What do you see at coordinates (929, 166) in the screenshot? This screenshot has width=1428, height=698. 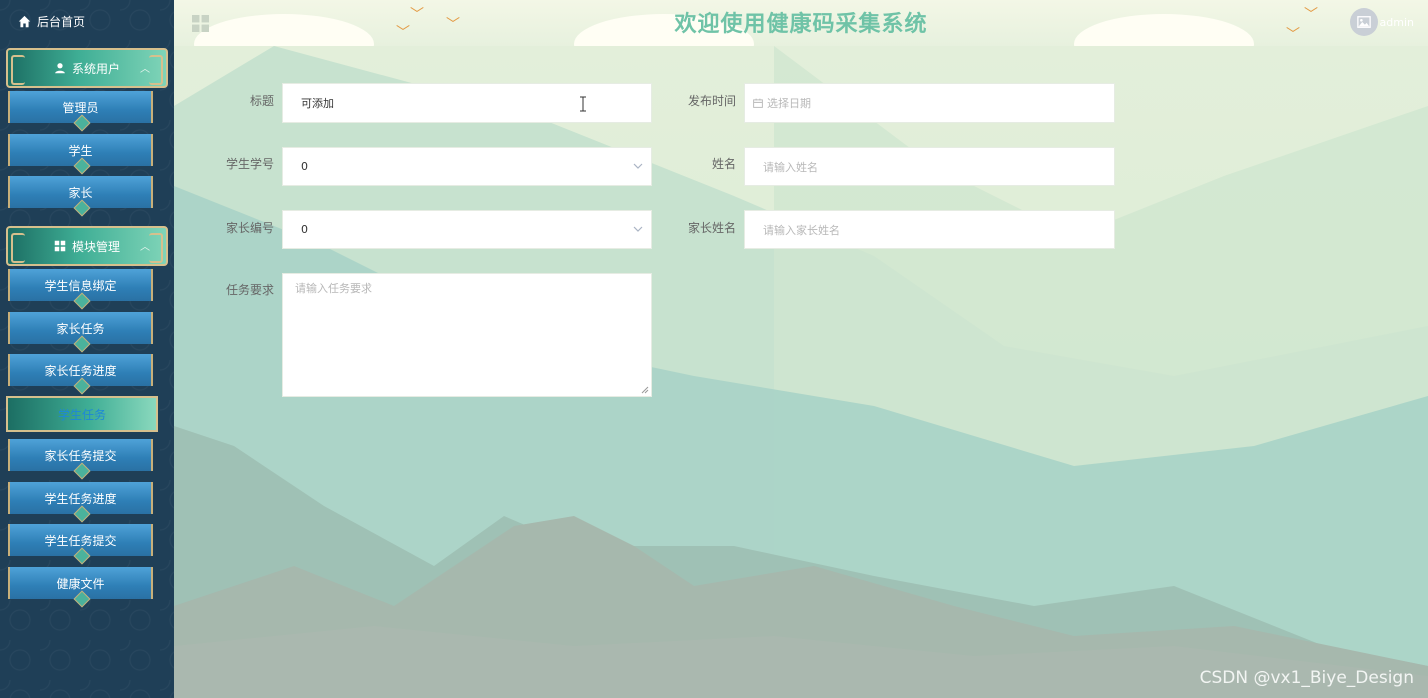 I see `name-input: 请输入姓名` at bounding box center [929, 166].